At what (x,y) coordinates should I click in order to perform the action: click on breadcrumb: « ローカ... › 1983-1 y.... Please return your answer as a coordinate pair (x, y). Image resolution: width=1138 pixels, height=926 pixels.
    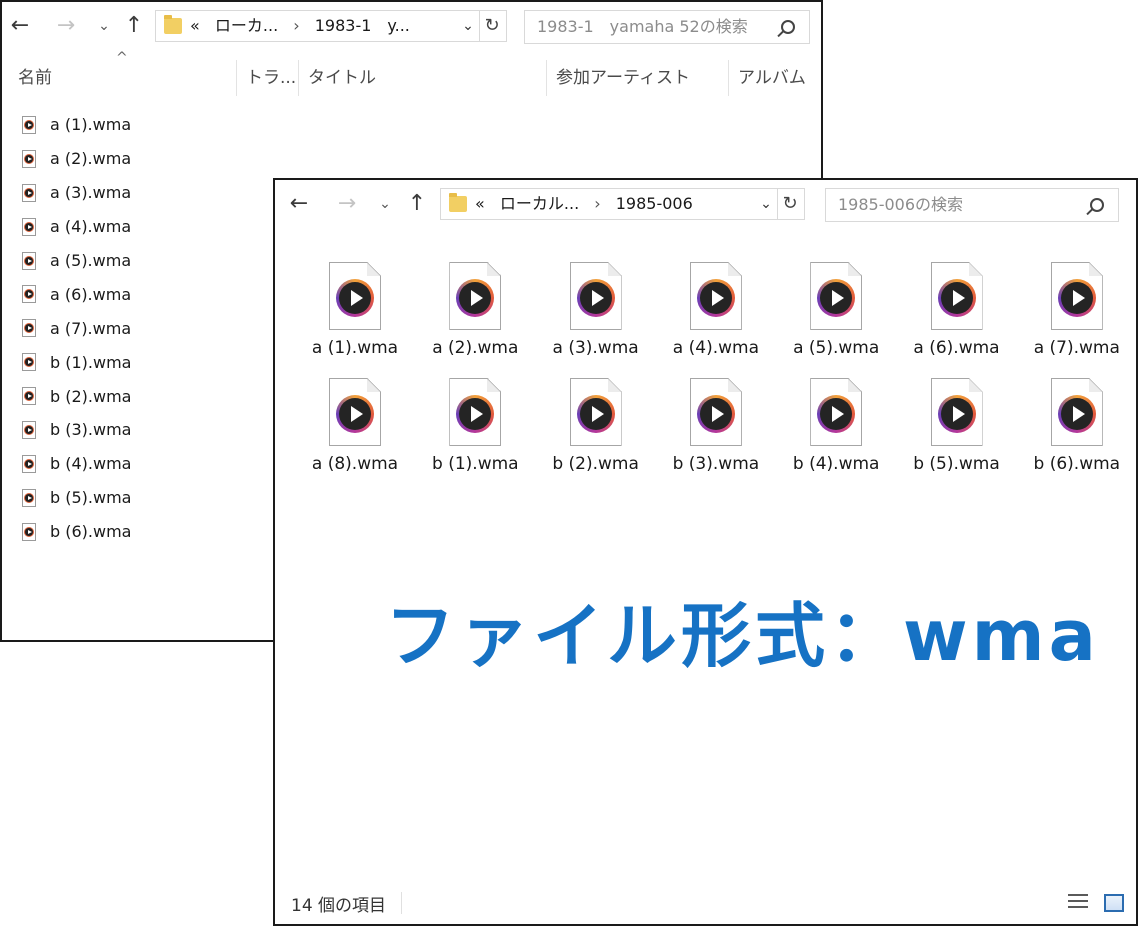
    Looking at the image, I should click on (300, 26).